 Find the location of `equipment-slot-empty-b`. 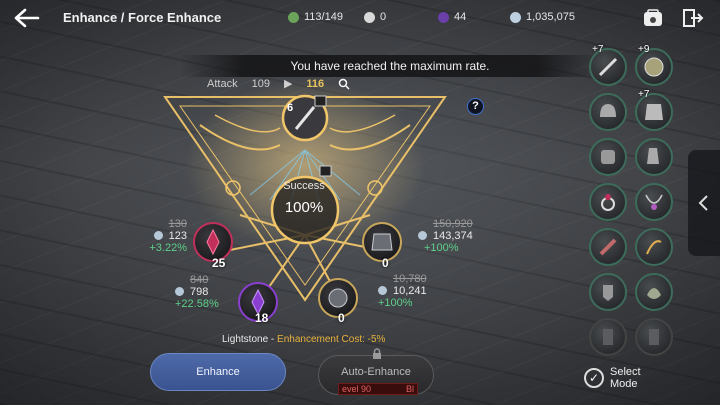

equipment-slot-empty-b is located at coordinates (654, 337).